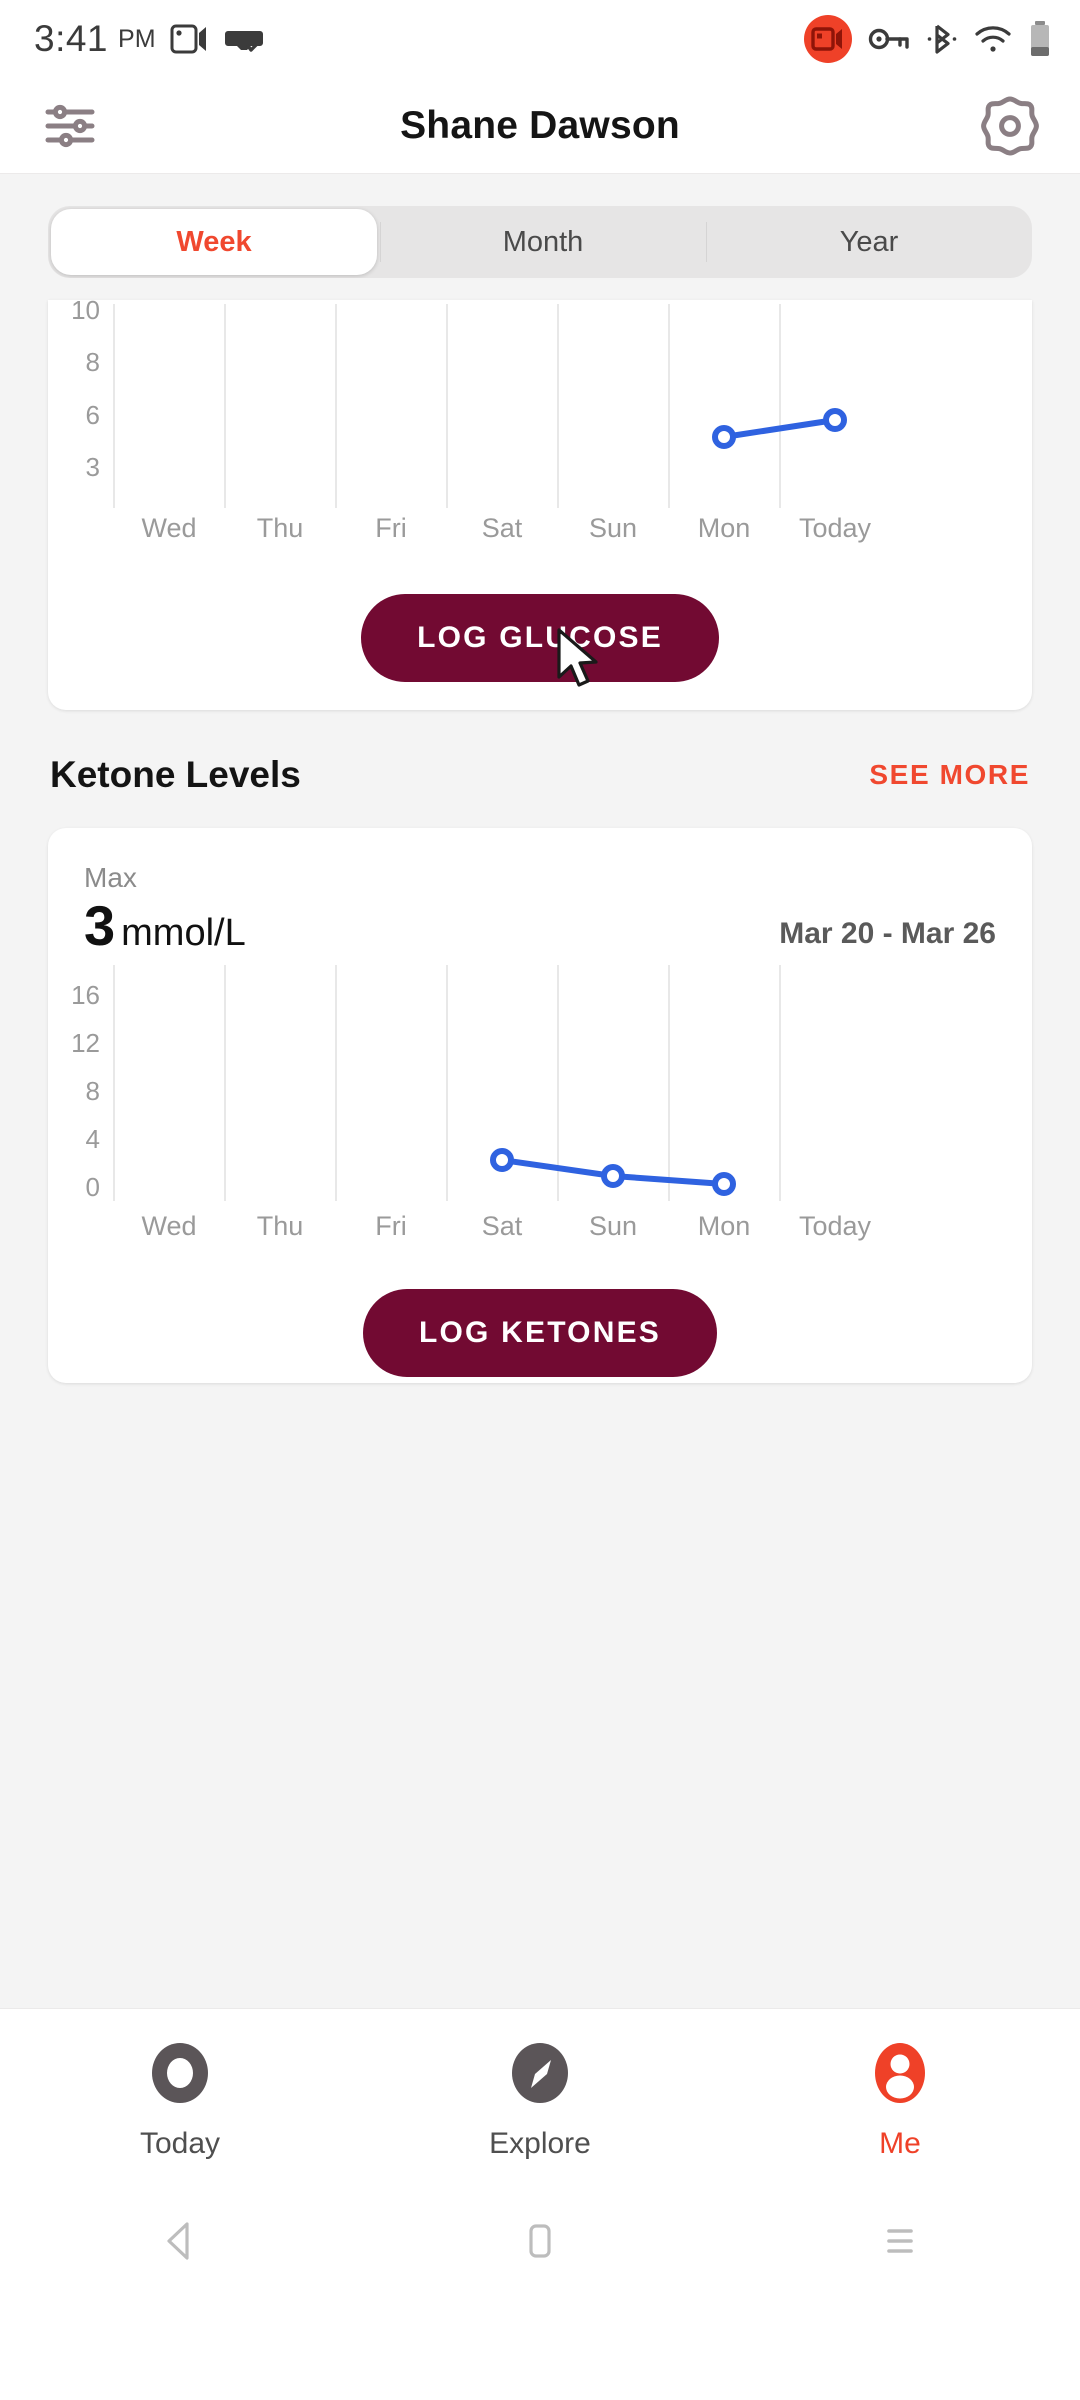 This screenshot has height=2400, width=1080. I want to click on tab-year: Year, so click(869, 242).